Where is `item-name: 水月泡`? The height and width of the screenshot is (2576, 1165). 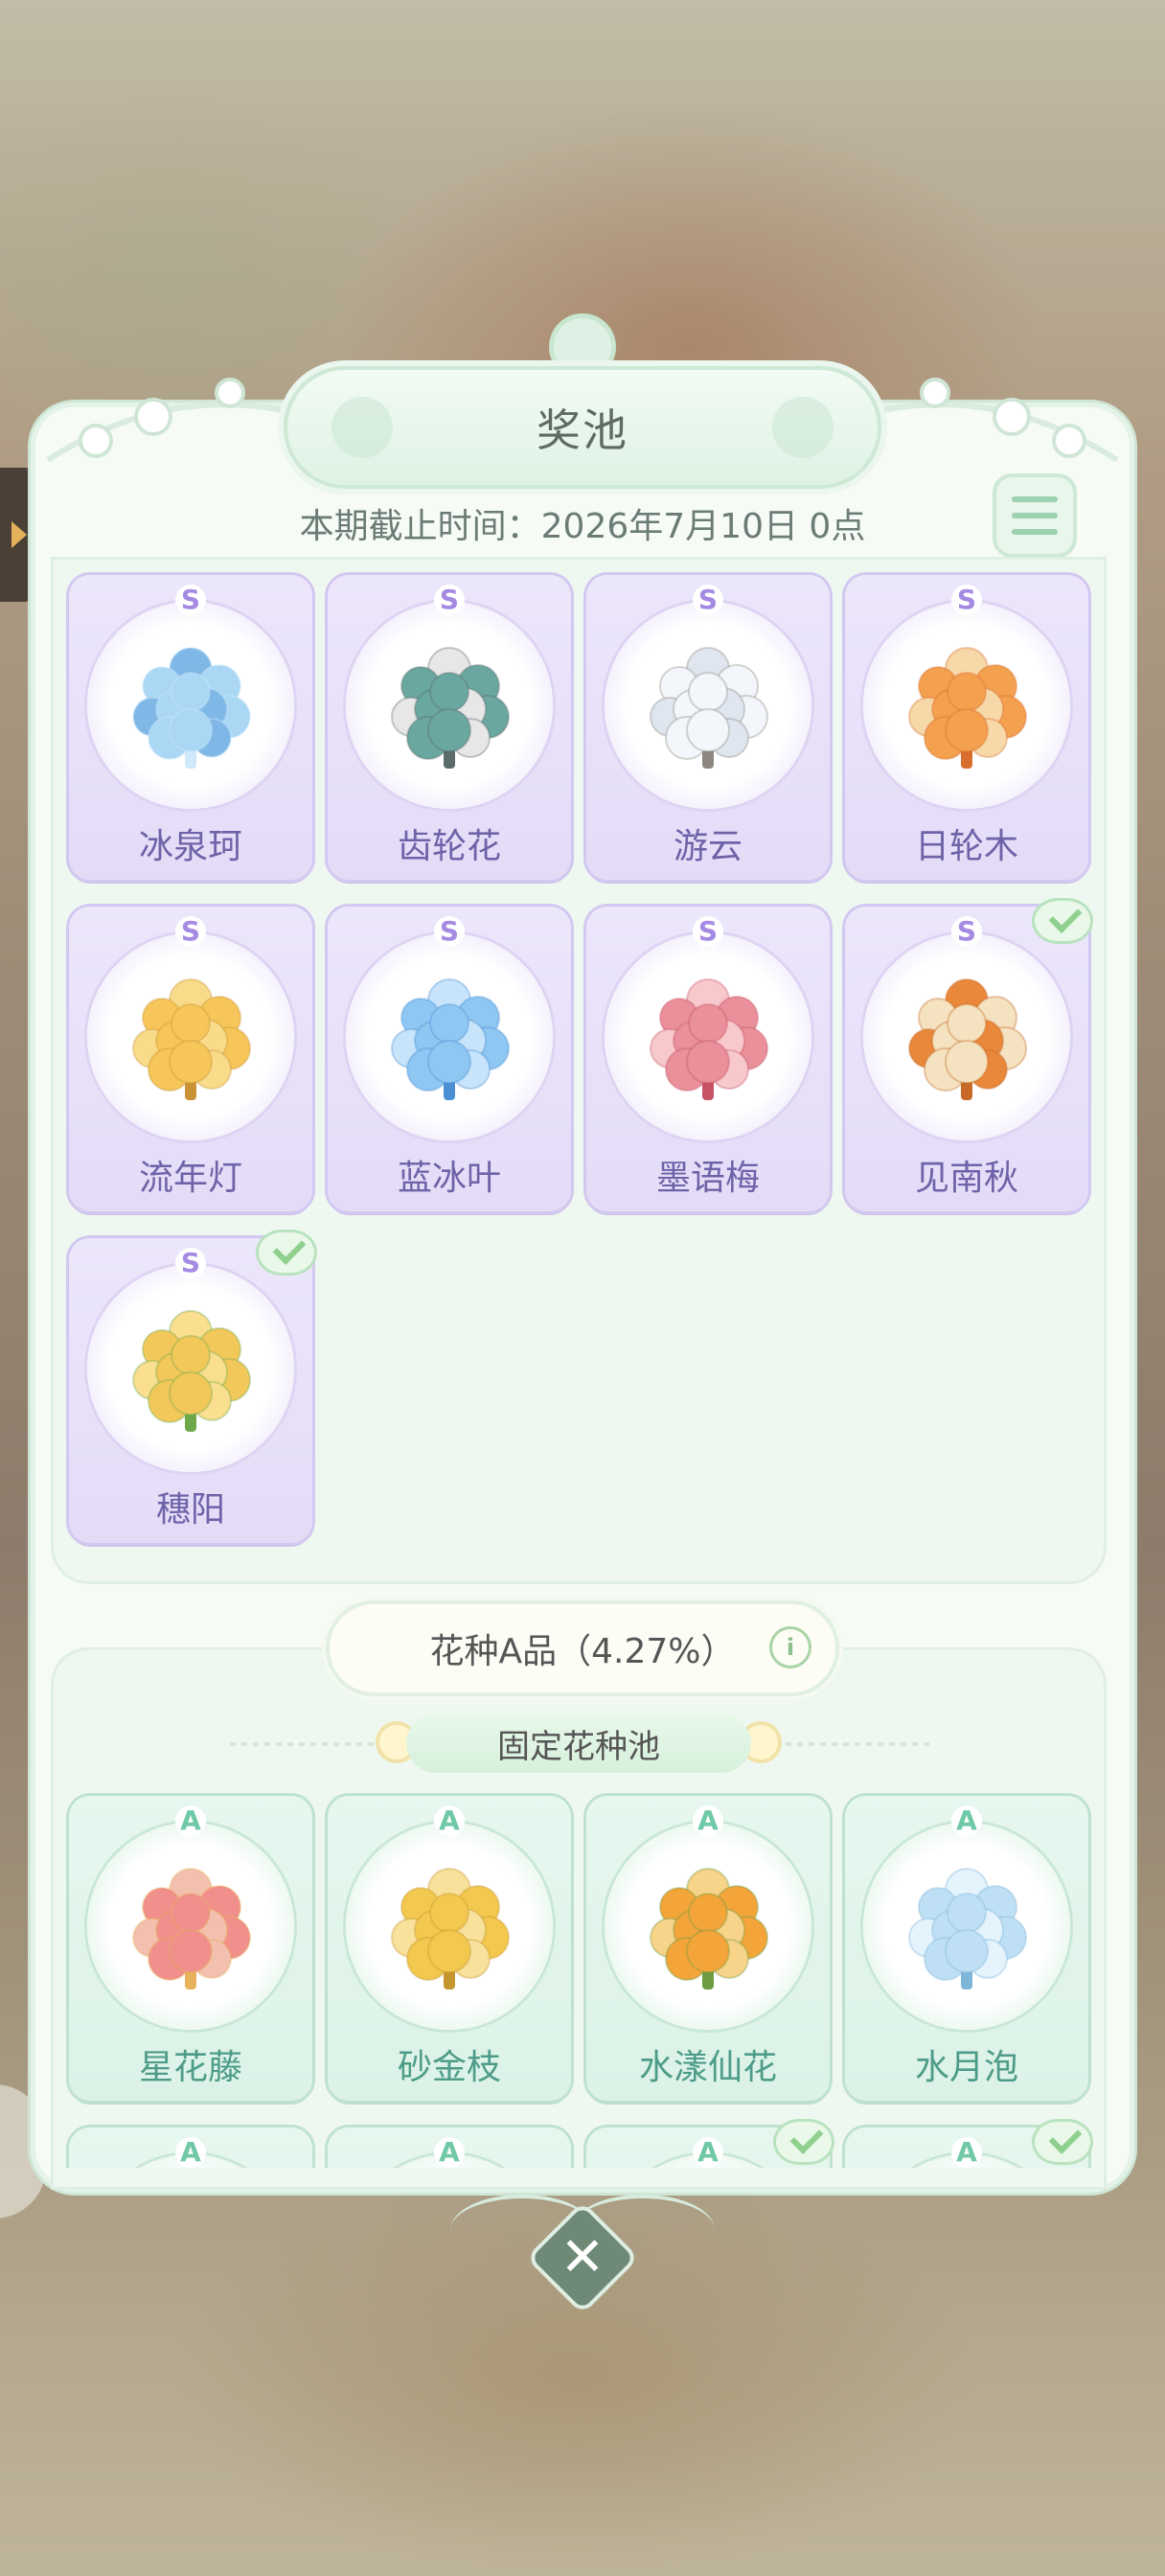 item-name: 水月泡 is located at coordinates (966, 2067).